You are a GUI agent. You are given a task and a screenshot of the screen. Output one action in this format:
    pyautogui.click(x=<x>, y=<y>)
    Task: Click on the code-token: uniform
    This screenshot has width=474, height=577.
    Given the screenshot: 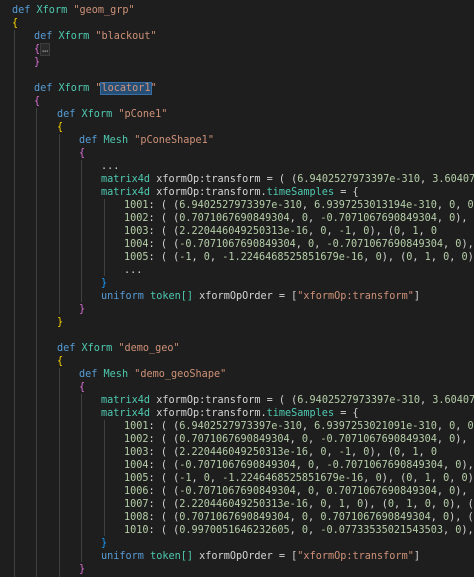 What is the action you would take?
    pyautogui.click(x=126, y=296)
    